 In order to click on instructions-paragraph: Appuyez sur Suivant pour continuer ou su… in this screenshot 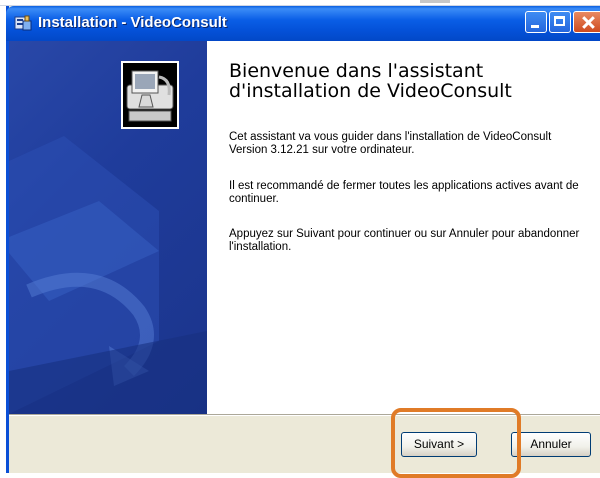, I will do `click(404, 240)`.